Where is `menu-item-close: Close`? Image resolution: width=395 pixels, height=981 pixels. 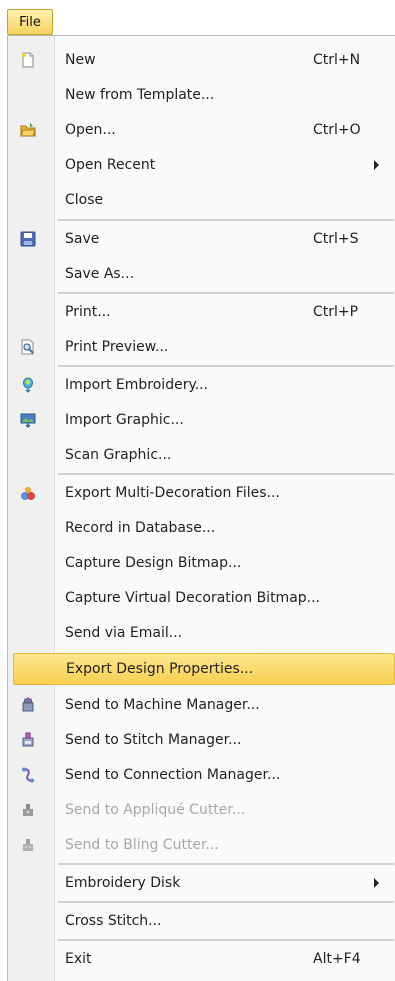
menu-item-close: Close is located at coordinates (201, 200).